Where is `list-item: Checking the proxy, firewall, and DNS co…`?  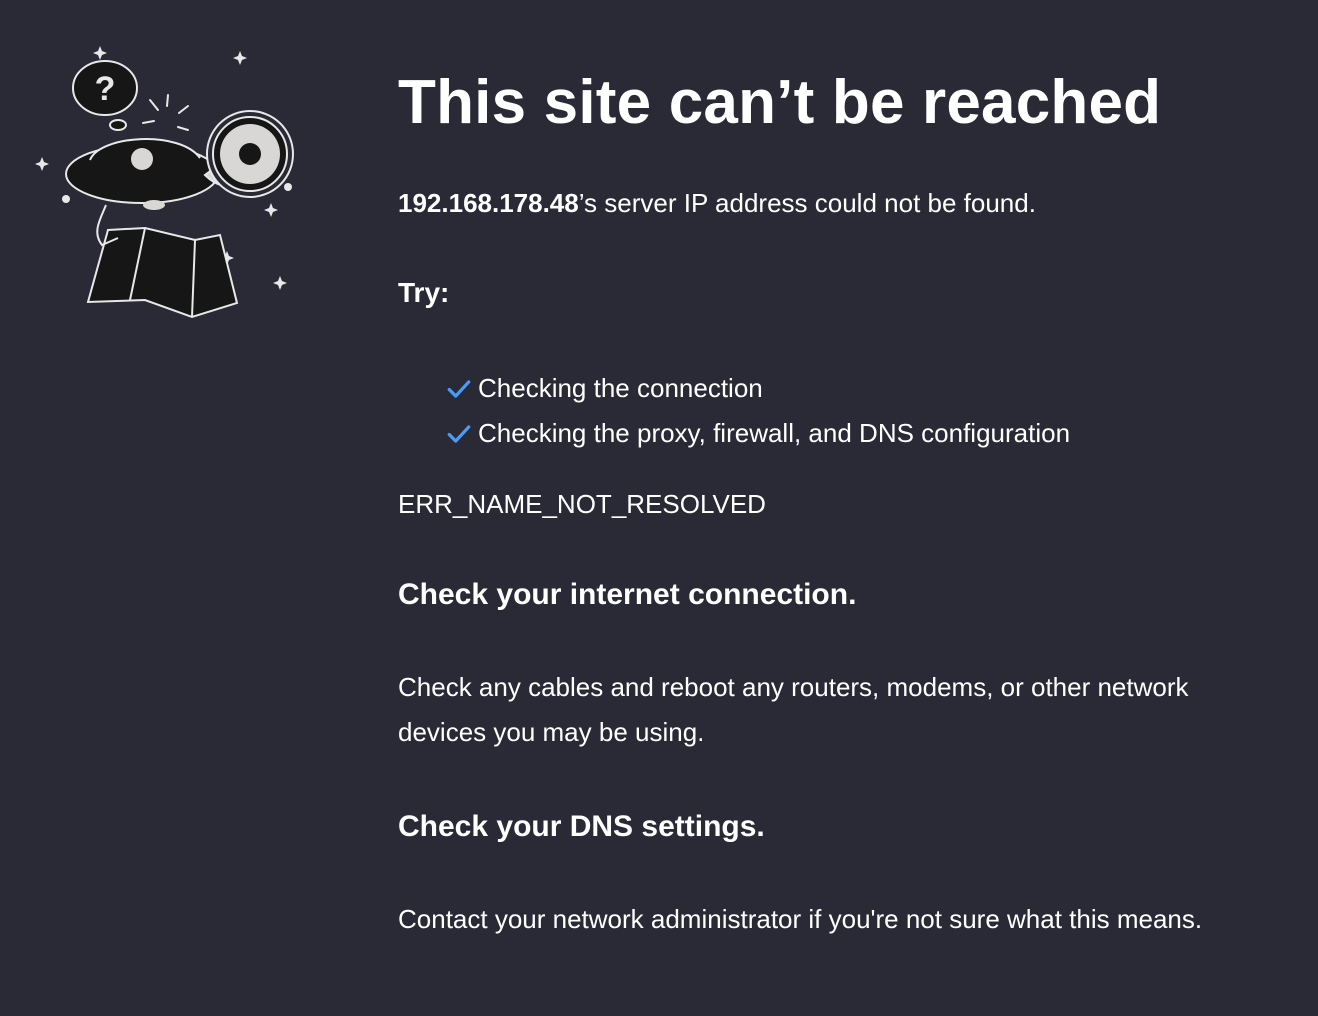
list-item: Checking the proxy, firewall, and DNS co… is located at coordinates (852, 433).